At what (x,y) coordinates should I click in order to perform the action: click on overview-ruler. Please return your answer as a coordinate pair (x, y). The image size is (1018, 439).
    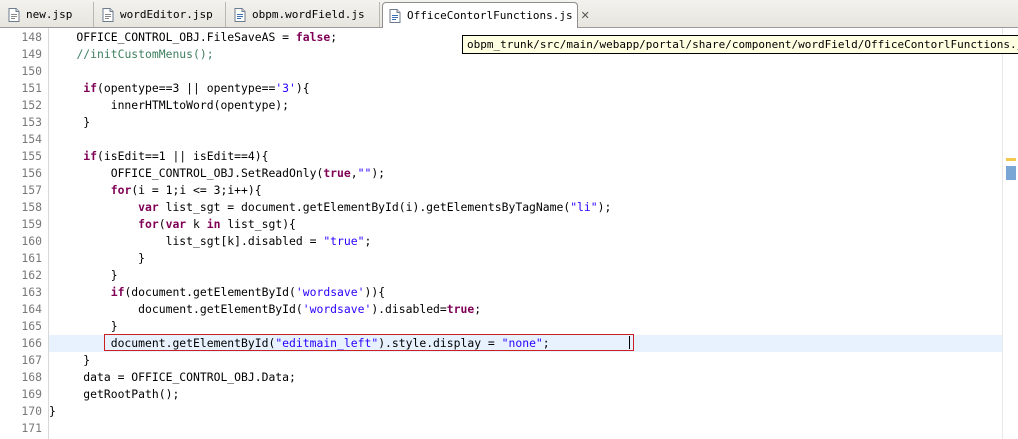
    Looking at the image, I should click on (1010, 233).